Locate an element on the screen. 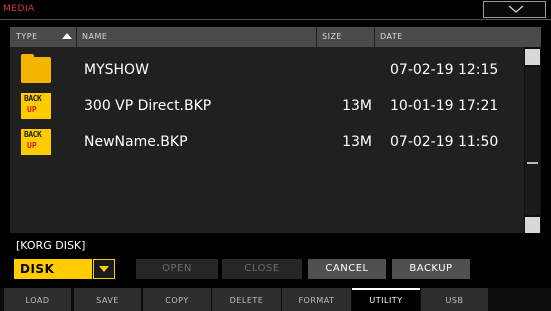  vertical-scrollbar is located at coordinates (532, 140).